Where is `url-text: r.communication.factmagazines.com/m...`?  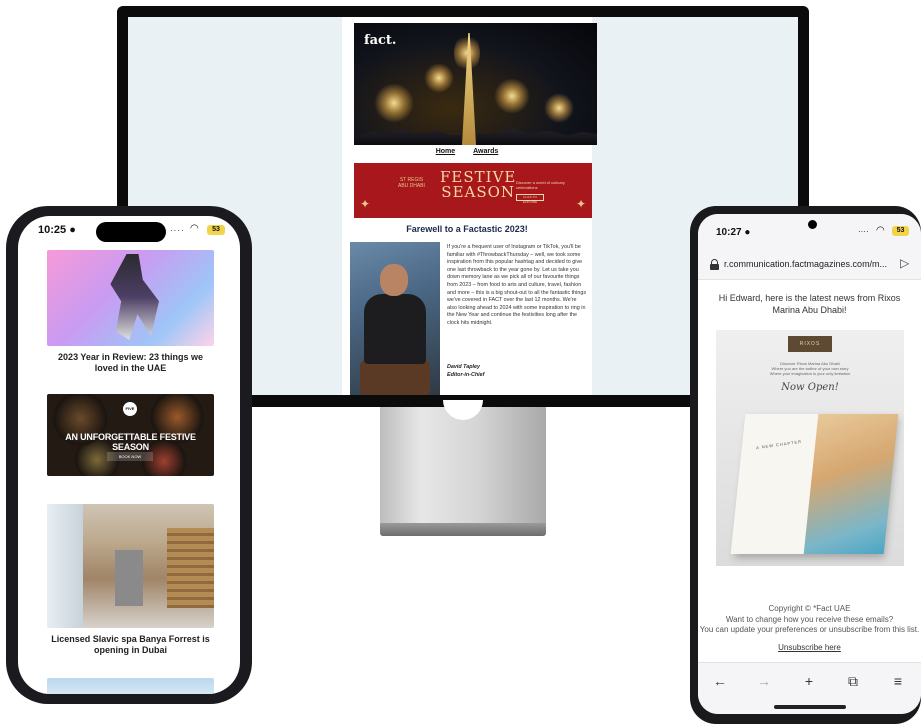 url-text: r.communication.factmagazines.com/m... is located at coordinates (809, 264).